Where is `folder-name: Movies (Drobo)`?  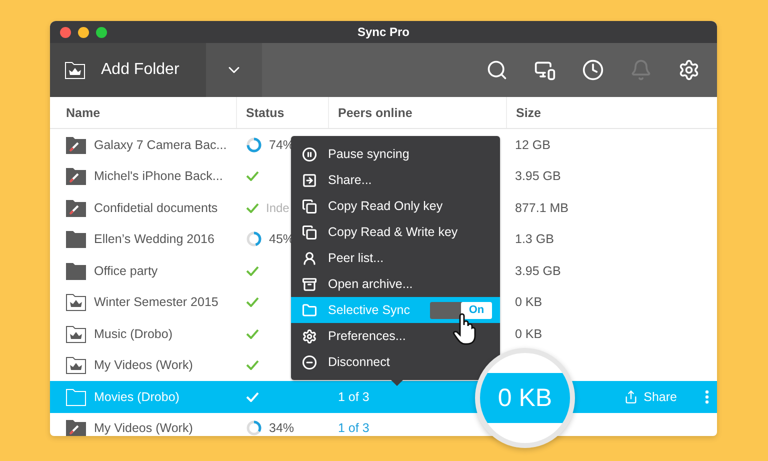 folder-name: Movies (Drobo) is located at coordinates (137, 397).